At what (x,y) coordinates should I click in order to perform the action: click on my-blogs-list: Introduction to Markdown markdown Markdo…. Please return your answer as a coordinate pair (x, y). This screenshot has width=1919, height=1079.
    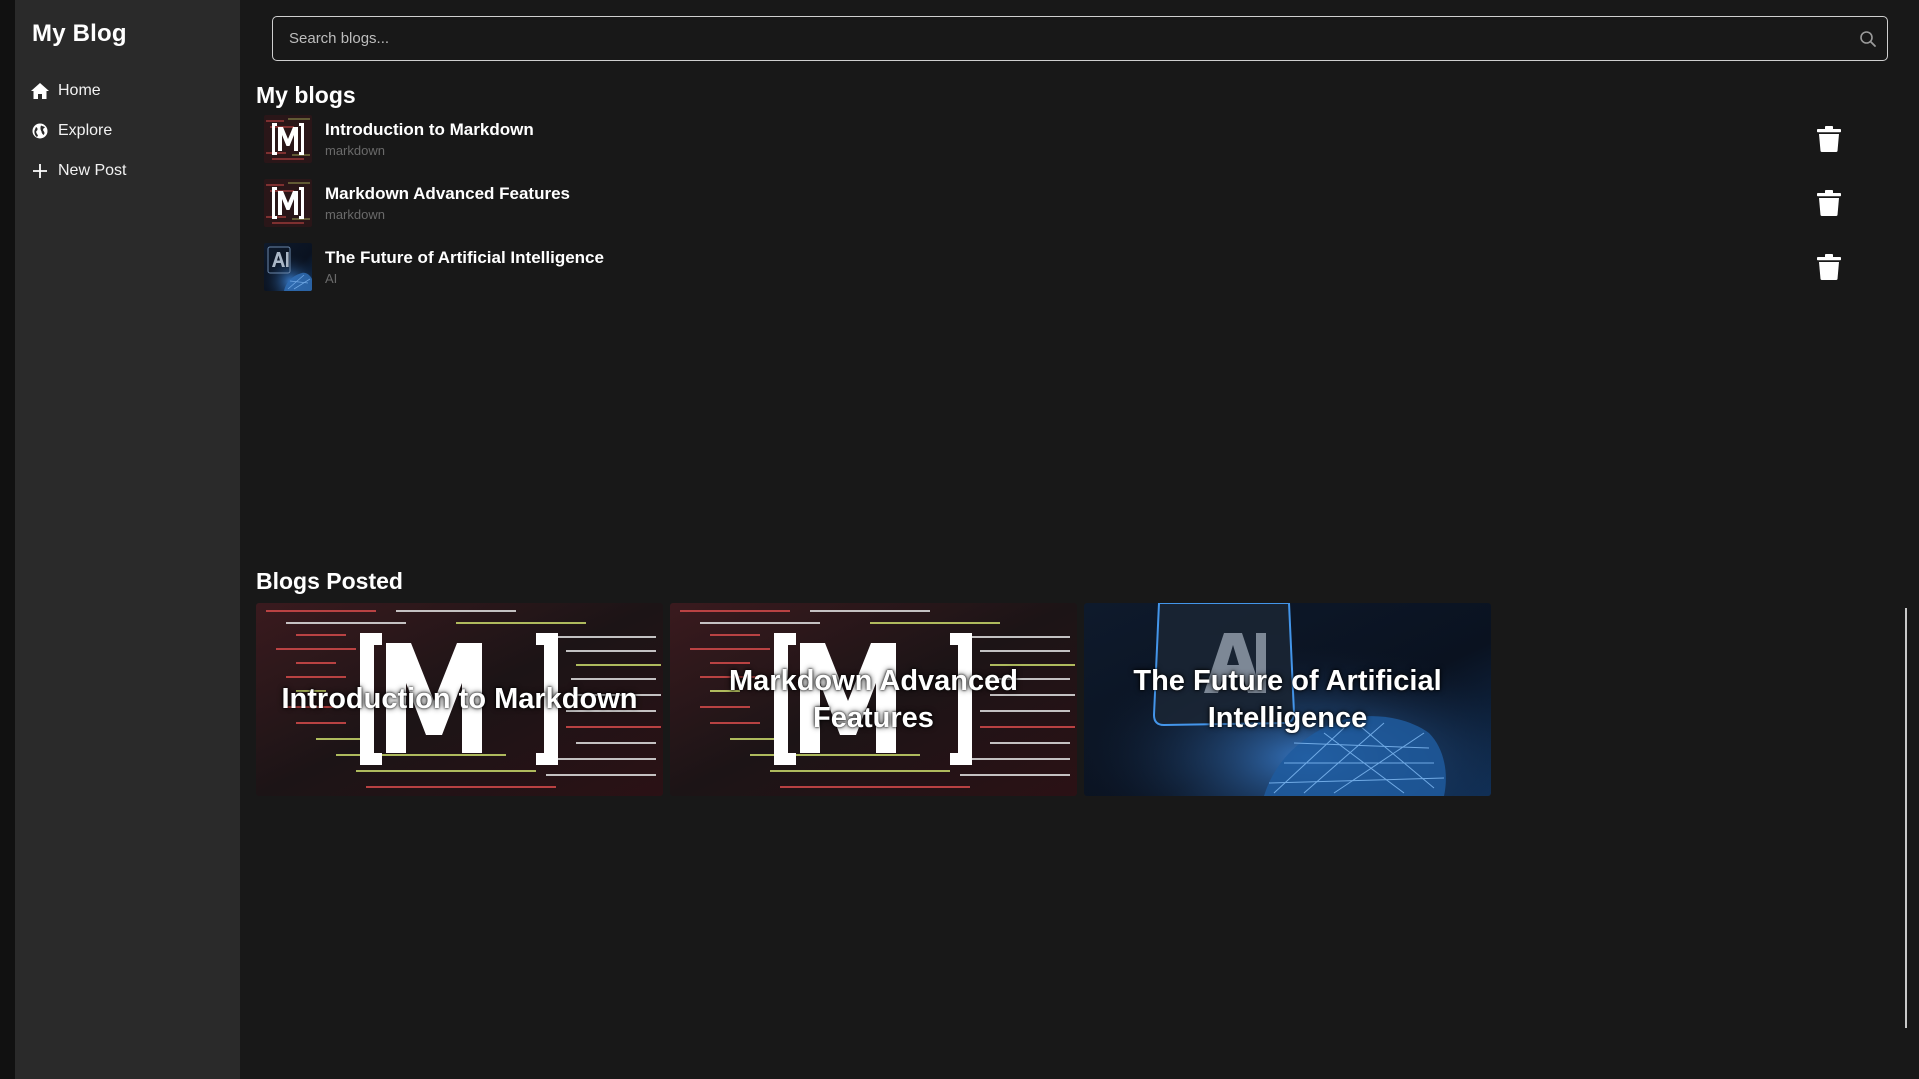
    Looking at the image, I should click on (1074, 205).